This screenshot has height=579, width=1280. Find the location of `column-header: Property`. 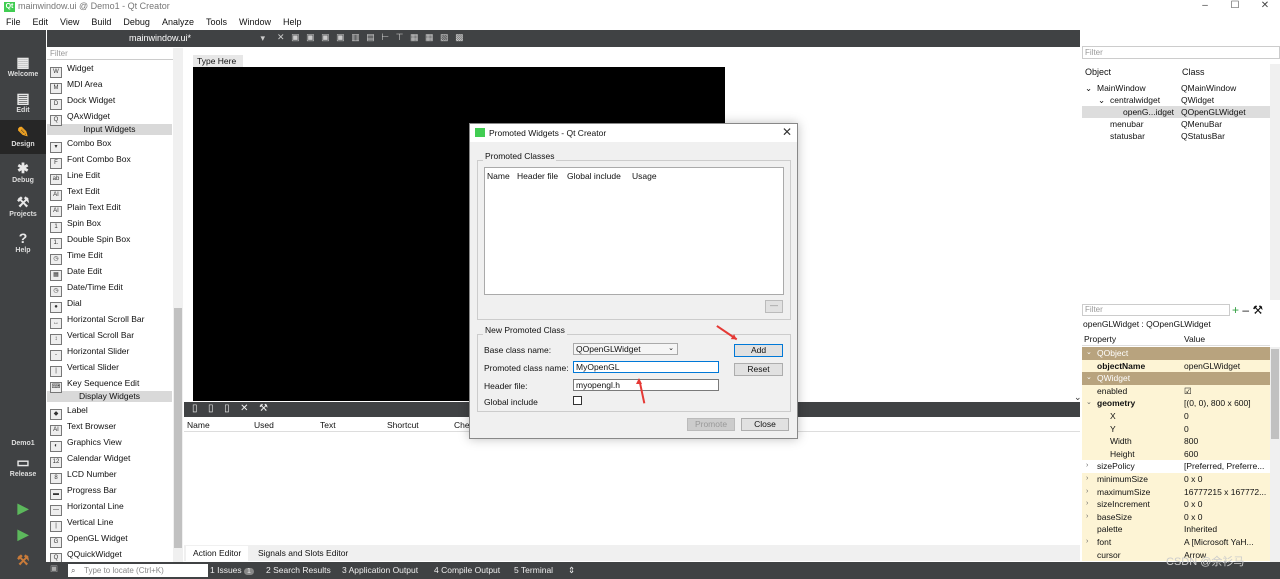

column-header: Property is located at coordinates (1100, 339).